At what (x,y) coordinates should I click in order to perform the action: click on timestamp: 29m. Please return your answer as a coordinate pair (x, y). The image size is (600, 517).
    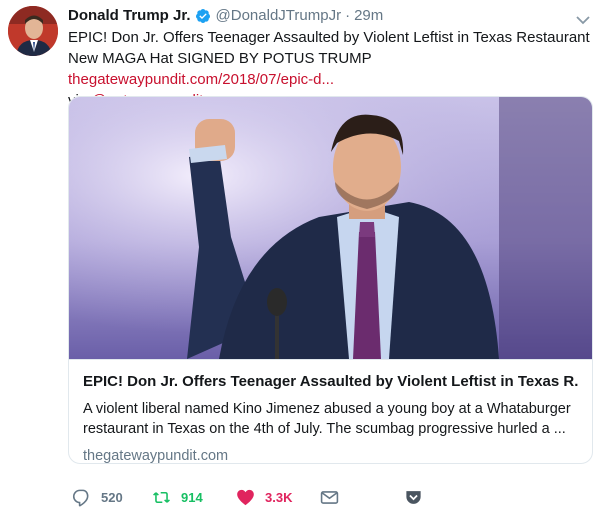
    Looking at the image, I should click on (368, 16).